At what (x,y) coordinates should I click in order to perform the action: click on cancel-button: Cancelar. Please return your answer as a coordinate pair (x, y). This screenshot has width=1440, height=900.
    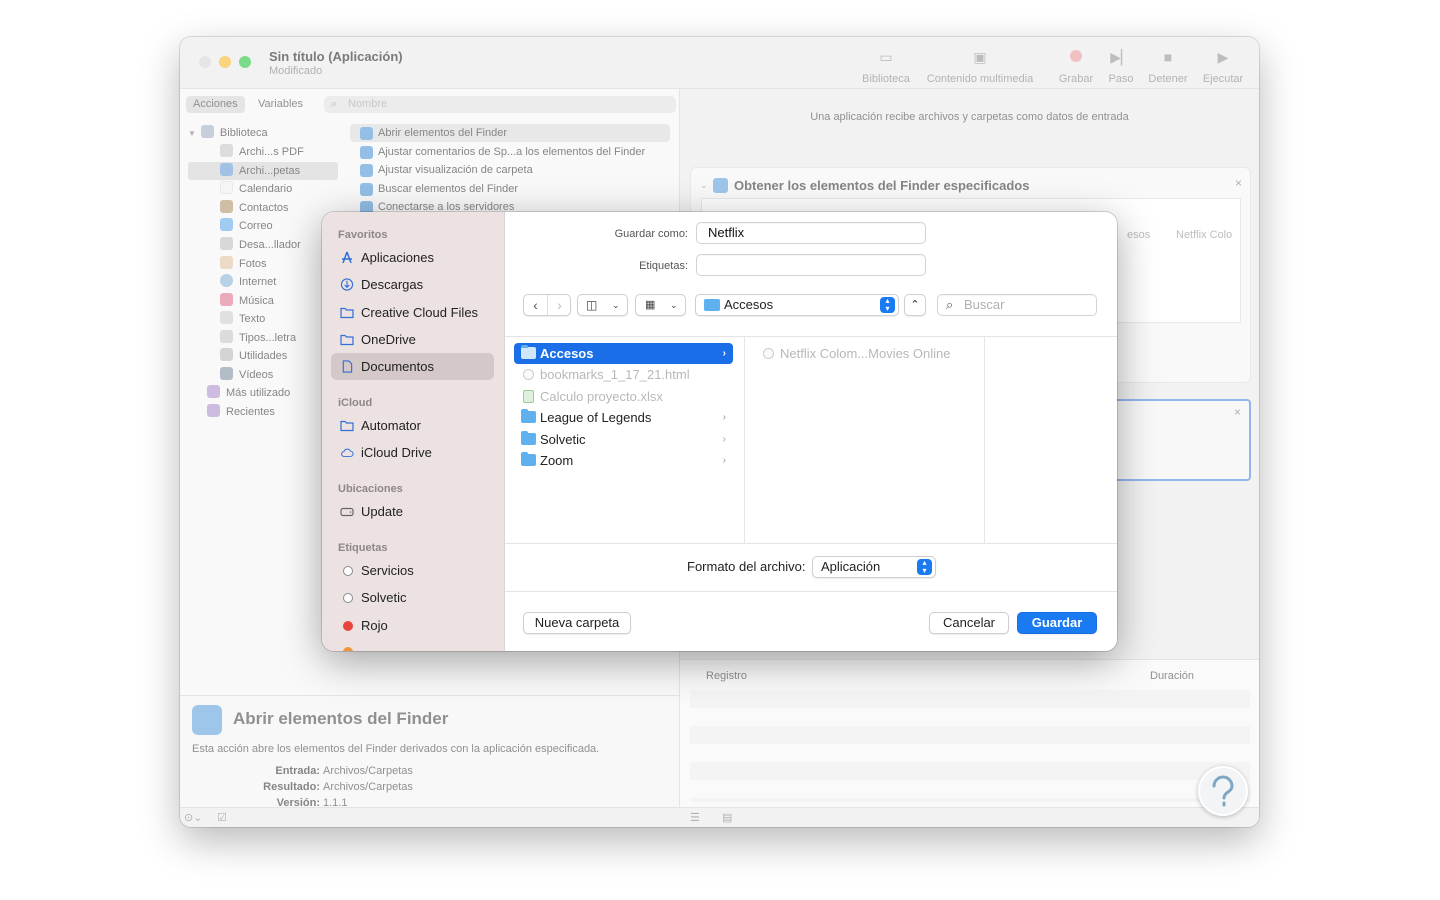
    Looking at the image, I should click on (969, 623).